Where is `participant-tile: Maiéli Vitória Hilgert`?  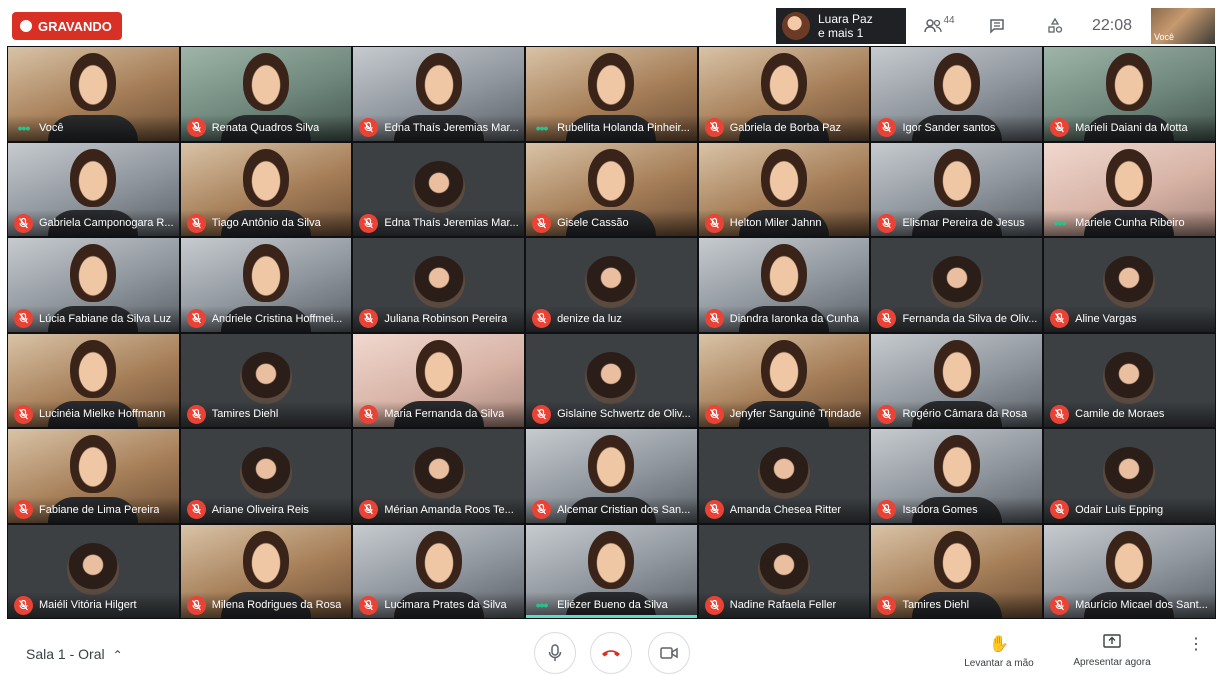 participant-tile: Maiéli Vitória Hilgert is located at coordinates (93, 571).